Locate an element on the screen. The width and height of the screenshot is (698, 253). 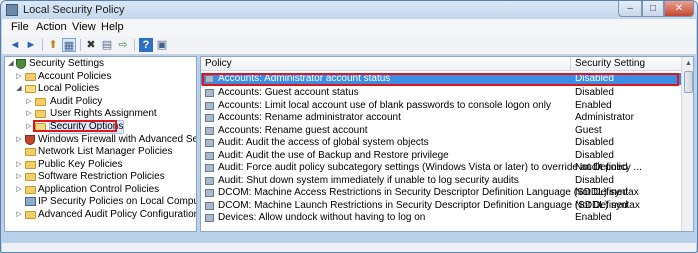
tree-item-label: Advanced Audit Policy Configuration is located at coordinates (117, 214).